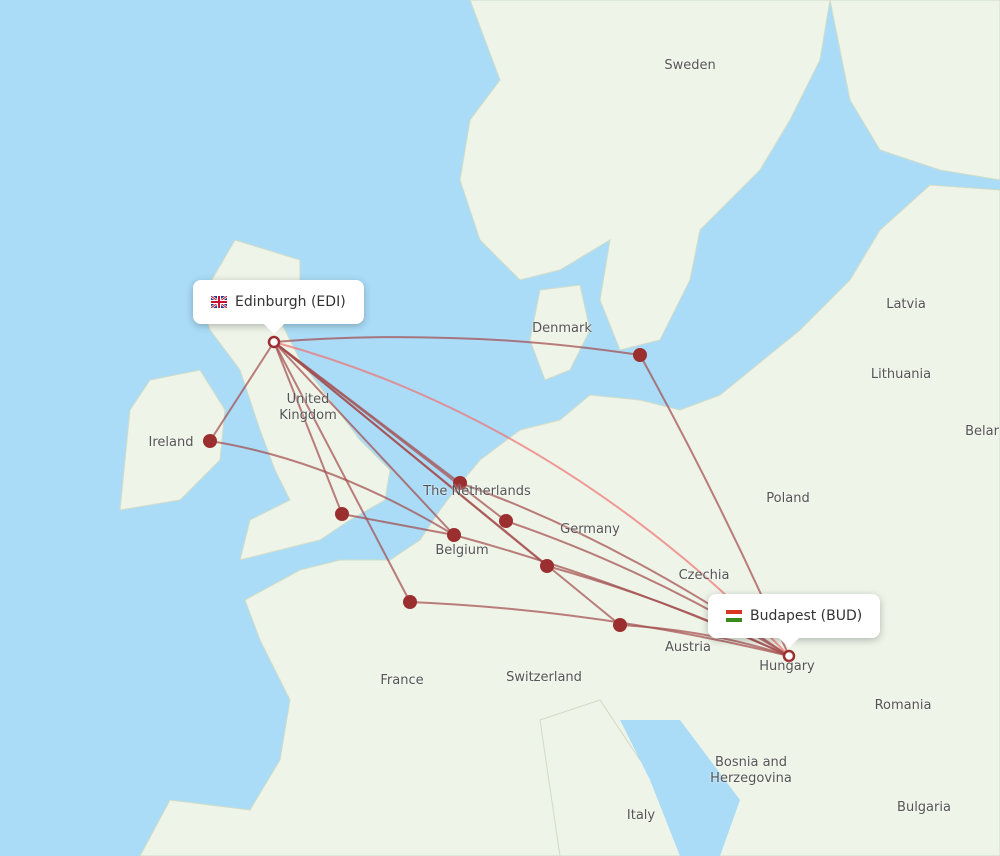 The height and width of the screenshot is (856, 1000). I want to click on country-label: Switzerland, so click(544, 677).